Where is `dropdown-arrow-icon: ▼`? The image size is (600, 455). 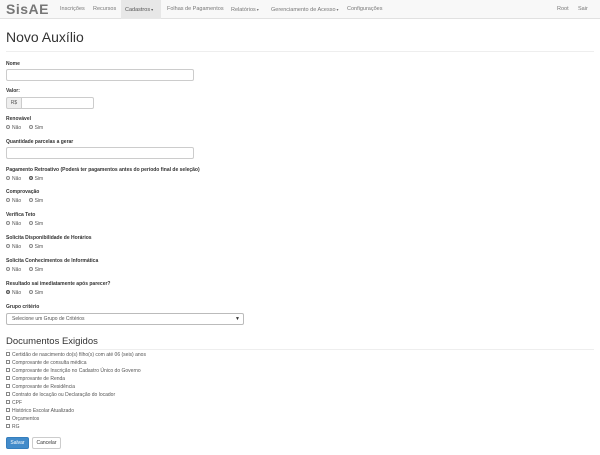 dropdown-arrow-icon: ▼ is located at coordinates (237, 319).